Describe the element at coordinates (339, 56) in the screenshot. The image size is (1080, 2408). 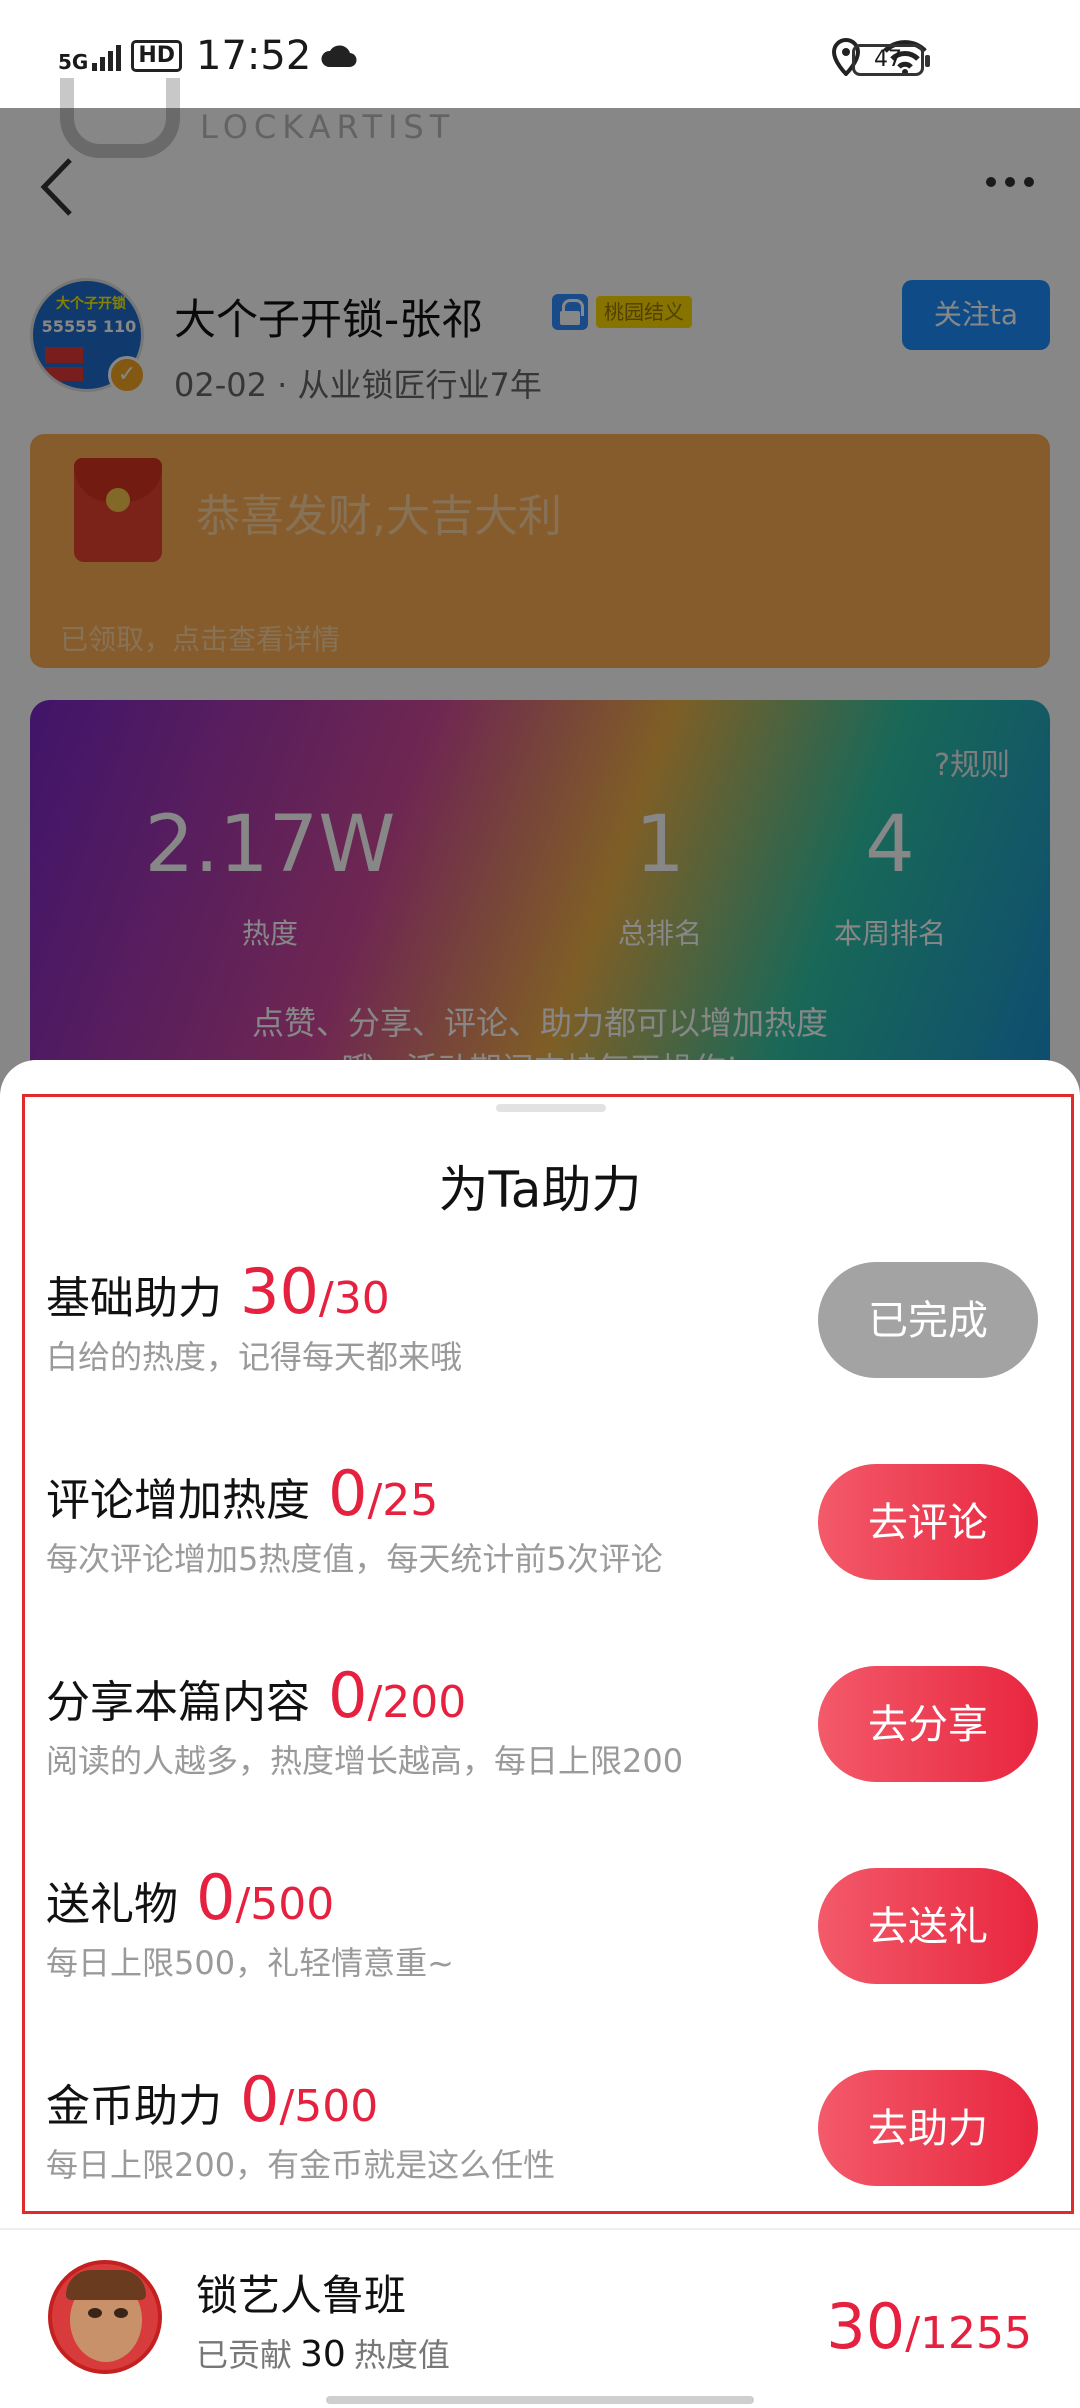
I see `cloud-icon` at that location.